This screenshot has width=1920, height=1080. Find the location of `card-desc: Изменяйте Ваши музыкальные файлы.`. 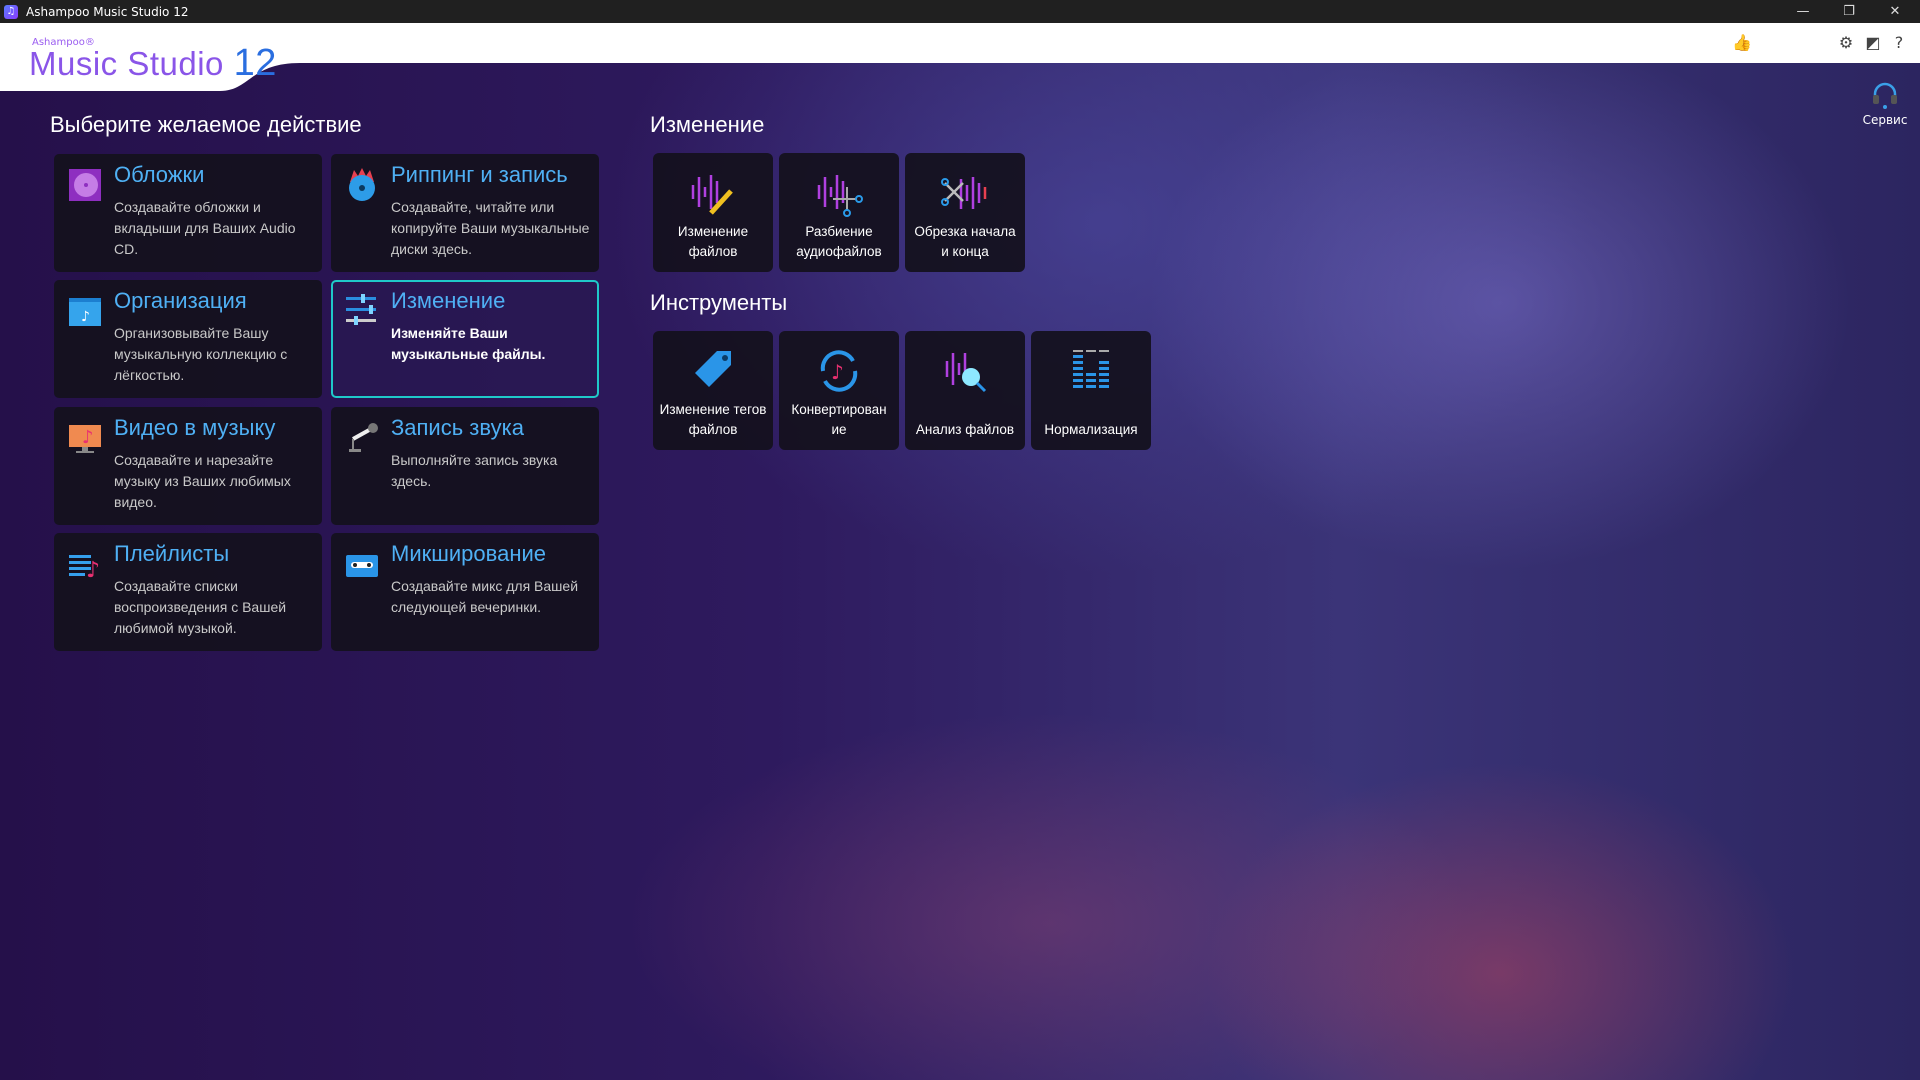

card-desc: Изменяйте Ваши музыкальные файлы. is located at coordinates (468, 343).